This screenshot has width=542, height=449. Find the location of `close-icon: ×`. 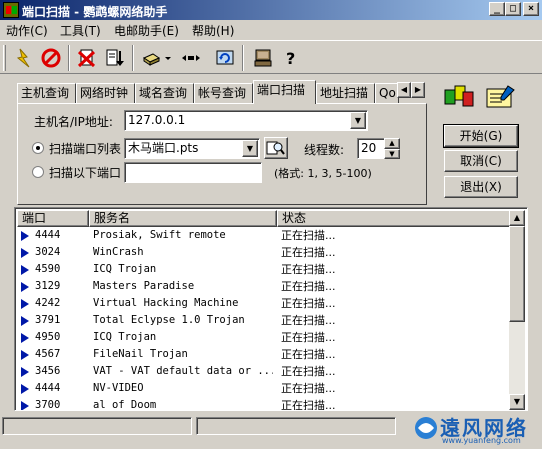

close-icon: × is located at coordinates (531, 9).